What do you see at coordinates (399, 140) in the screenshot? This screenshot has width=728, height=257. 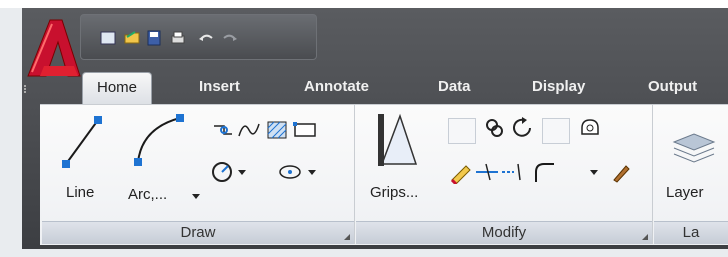 I see `grips-icon` at bounding box center [399, 140].